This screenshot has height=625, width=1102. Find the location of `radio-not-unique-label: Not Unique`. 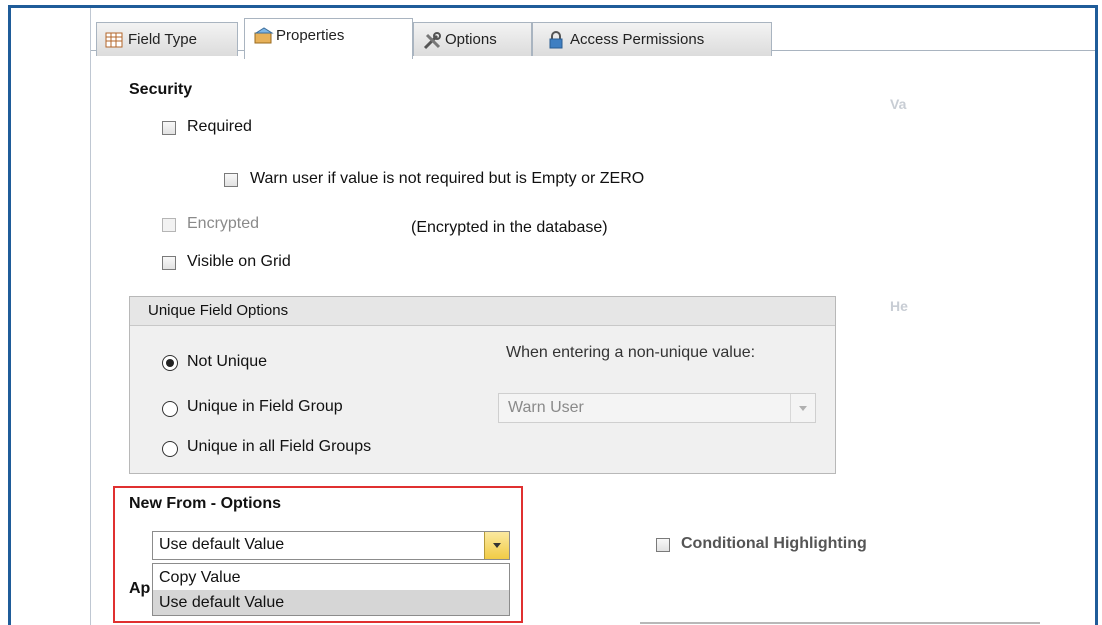

radio-not-unique-label: Not Unique is located at coordinates (227, 361).